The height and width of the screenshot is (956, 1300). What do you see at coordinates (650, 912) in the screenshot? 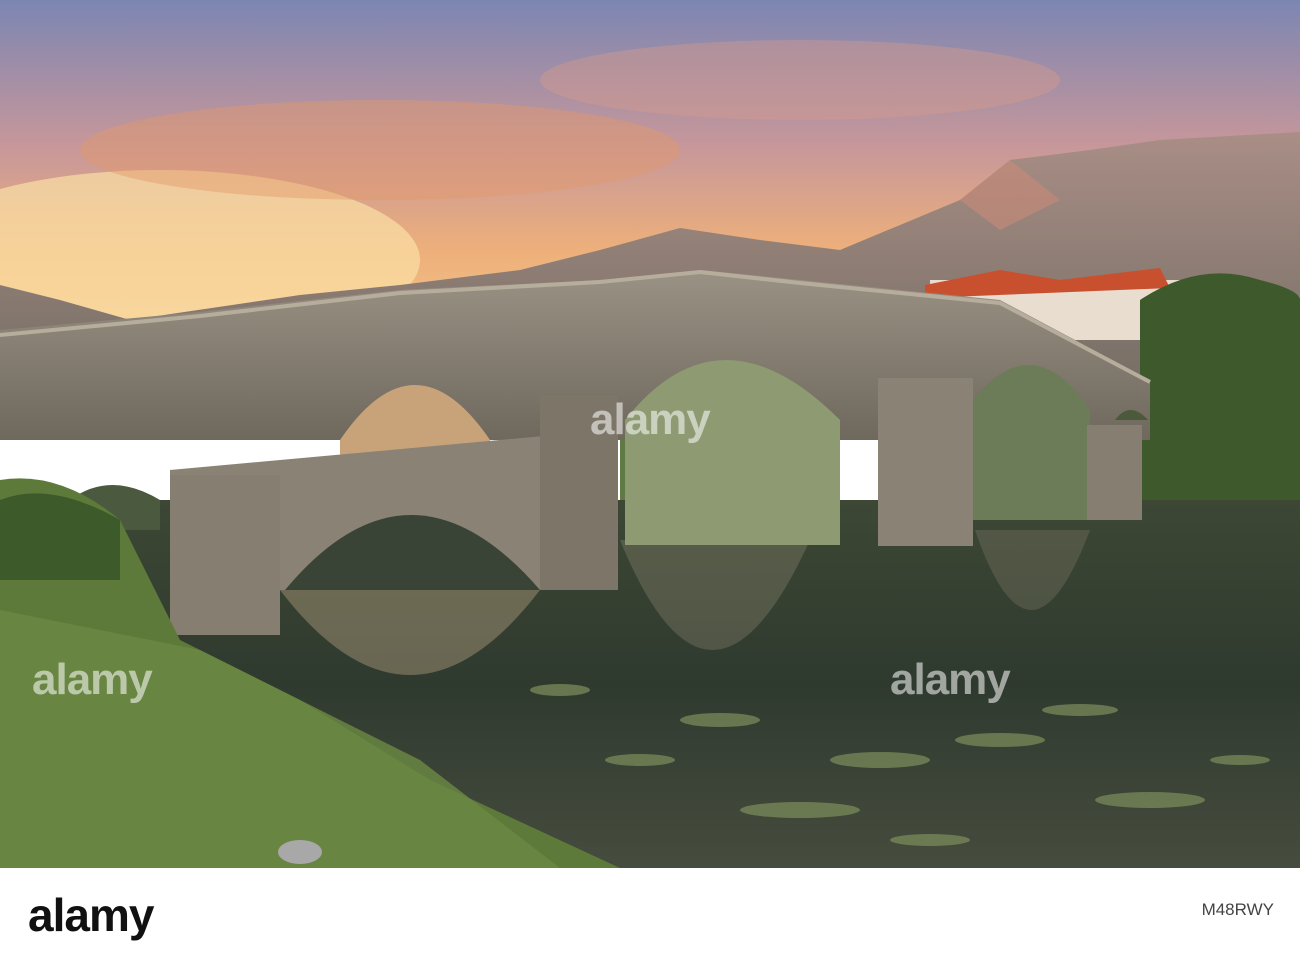
I see `footer-bar: alamy M48RWY` at bounding box center [650, 912].